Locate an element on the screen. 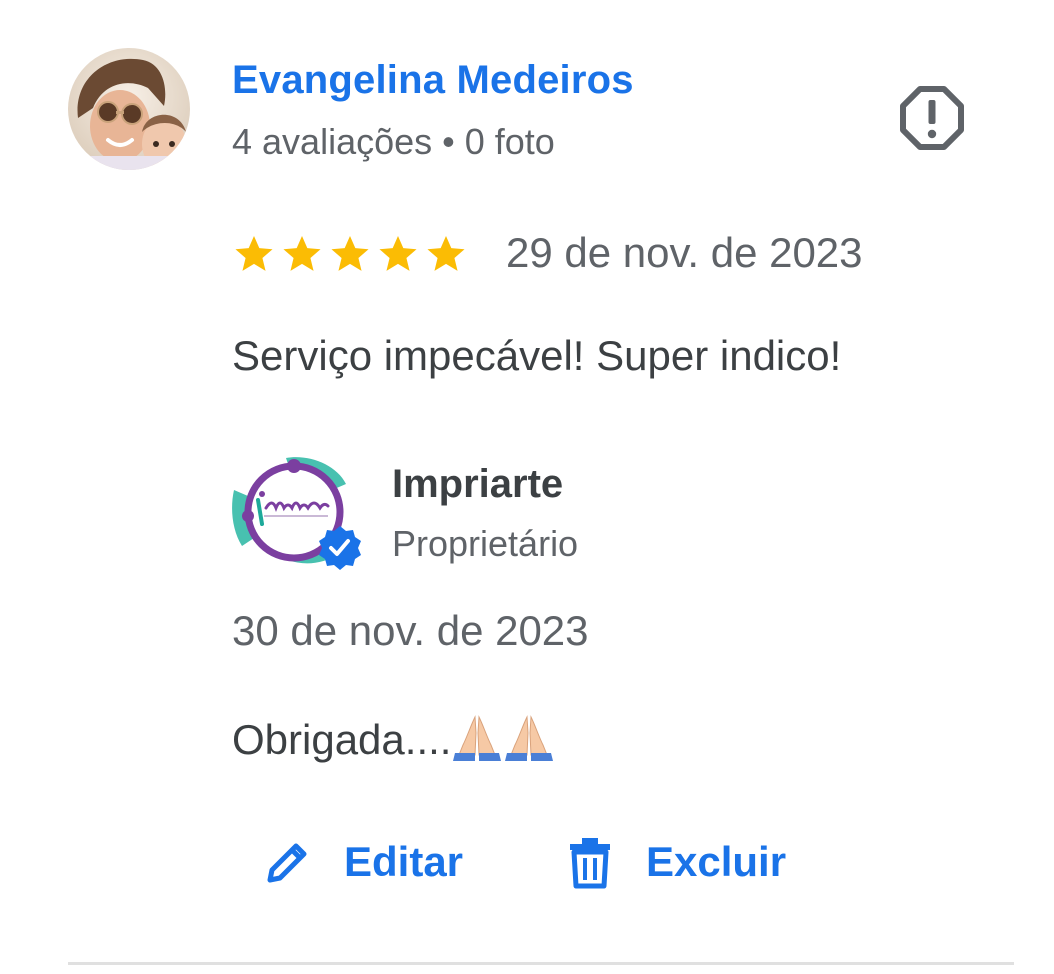 The width and height of the screenshot is (1054, 974). report-octagon-icon is located at coordinates (932, 118).